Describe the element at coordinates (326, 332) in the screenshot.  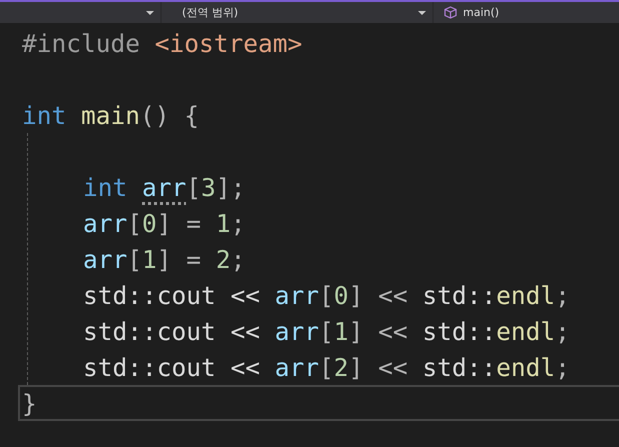
I see `code-line: std::cout << arr[1] << std::endl;` at that location.